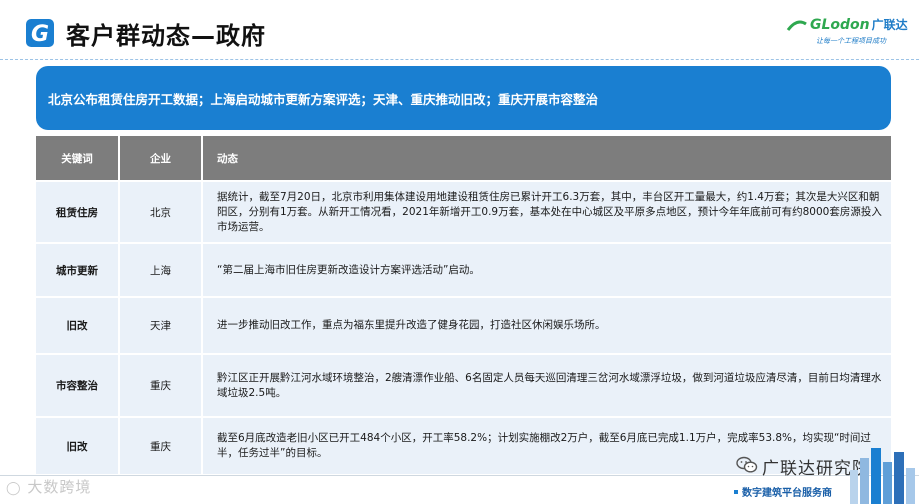 The height and width of the screenshot is (504, 919). I want to click on brand-swoosh-icon, so click(796, 25).